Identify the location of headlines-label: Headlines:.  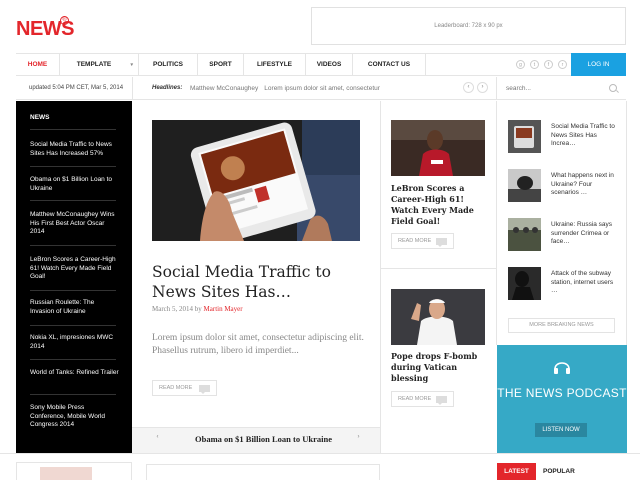
(167, 88).